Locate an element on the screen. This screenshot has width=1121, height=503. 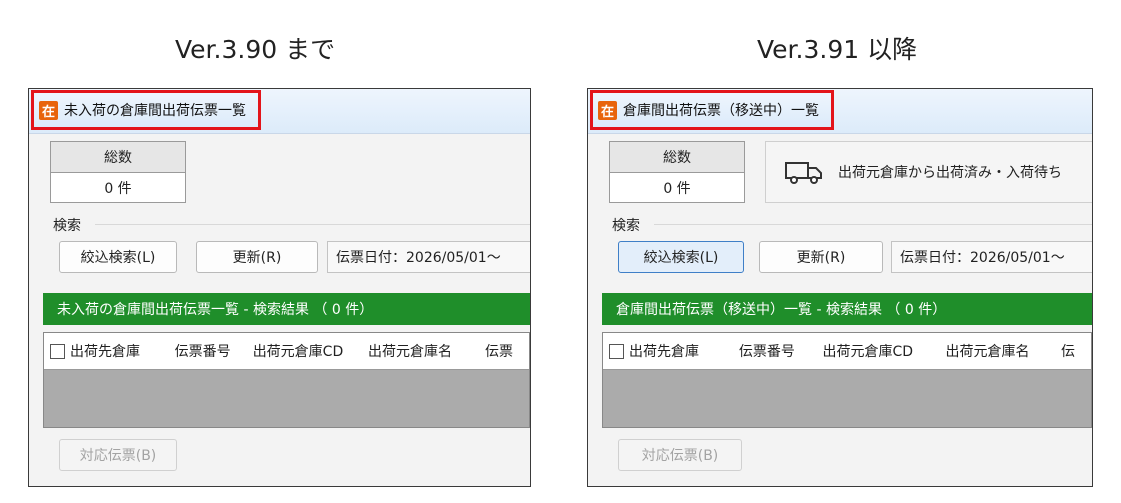
results-header-bar: 倉庫間出荷伝票（移送中）一覧 - 検索結果 （ 0 件） is located at coordinates (847, 309).